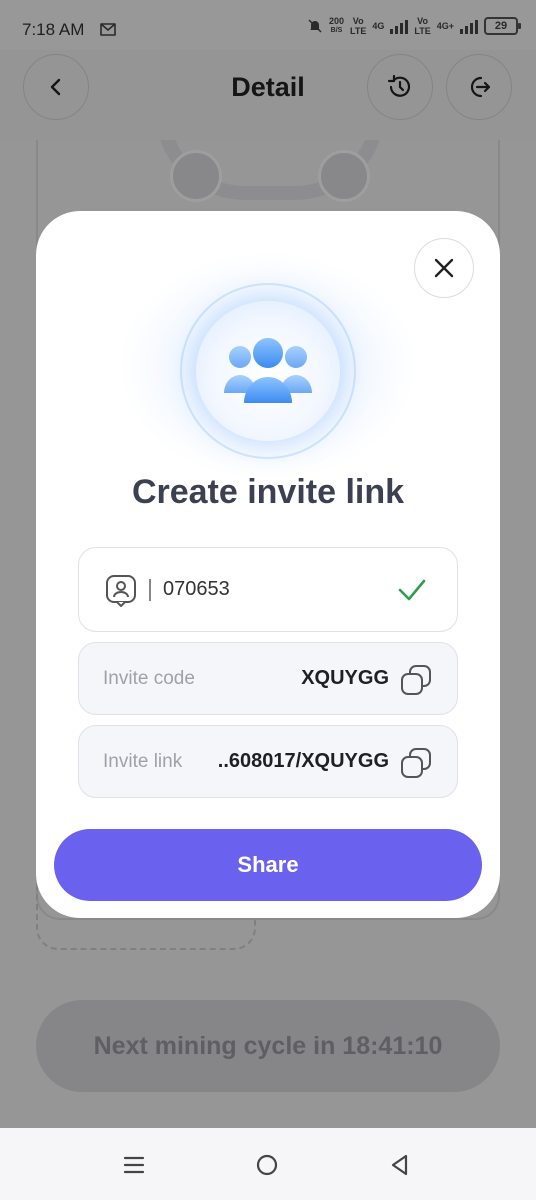 The image size is (536, 1200). I want to click on back-triangle-icon, so click(399, 1165).